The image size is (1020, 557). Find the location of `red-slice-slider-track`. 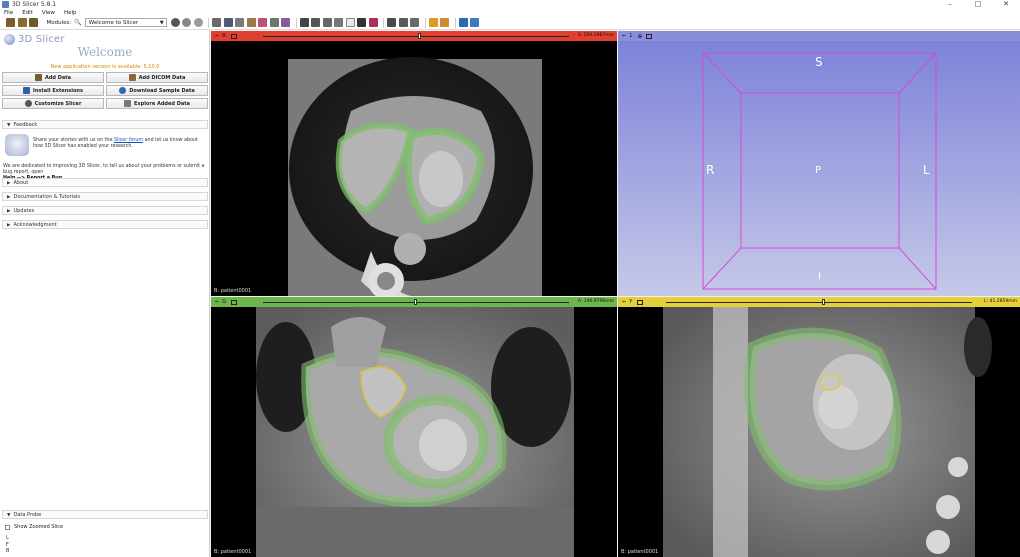

red-slice-slider-track is located at coordinates (416, 36).